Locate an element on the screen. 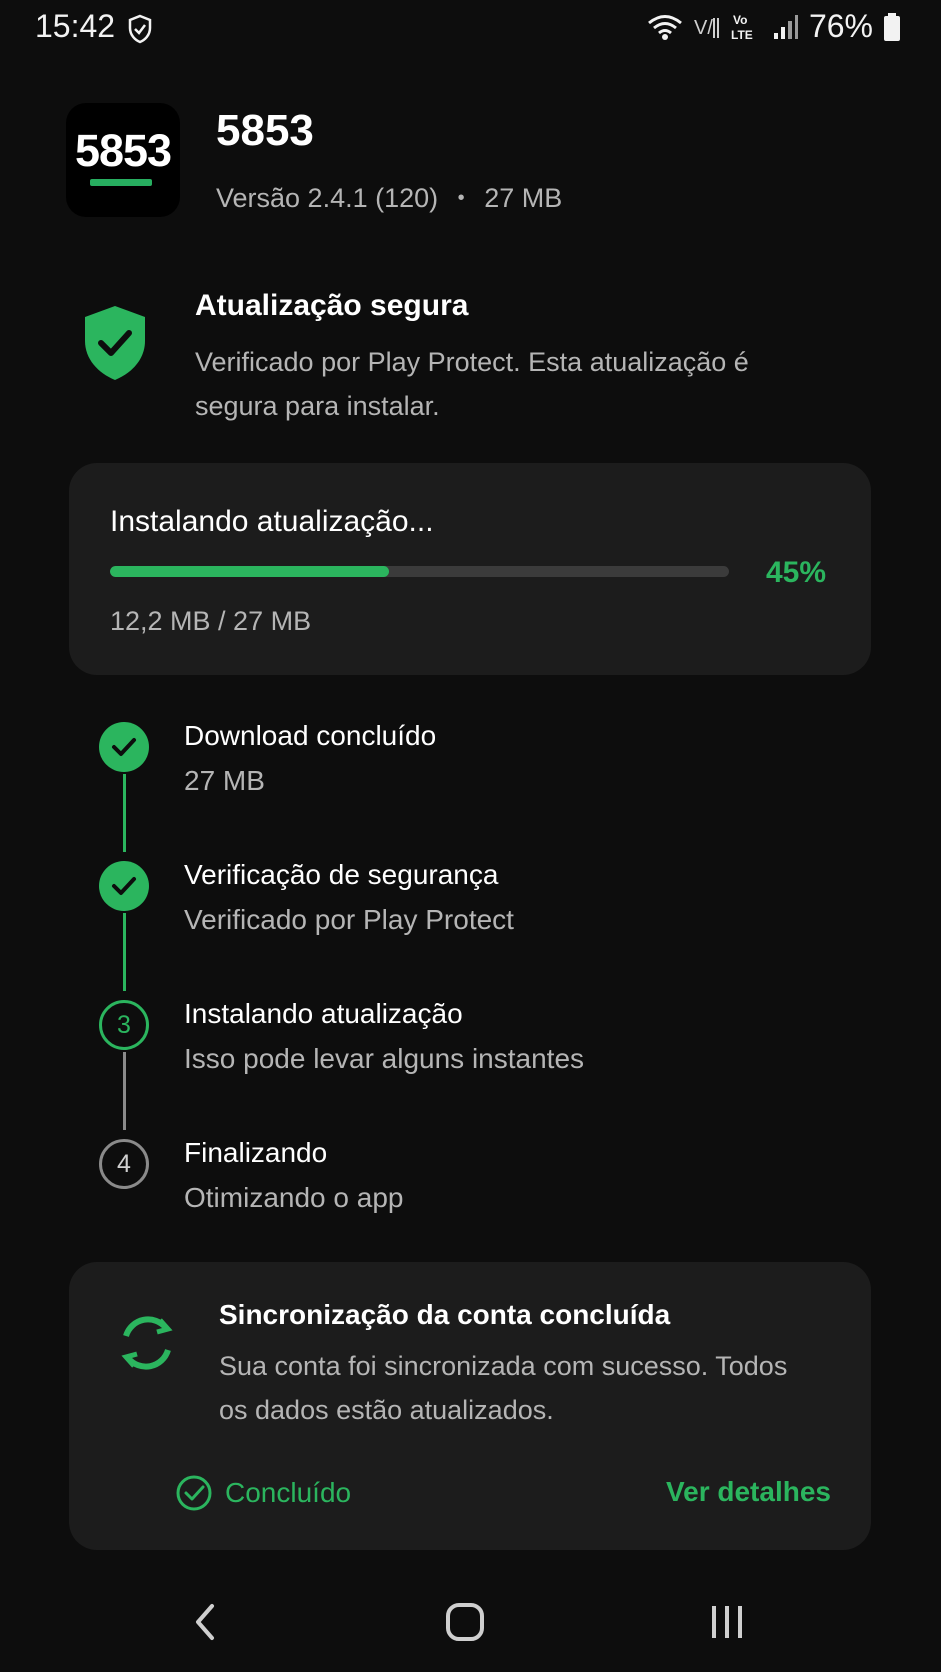 The height and width of the screenshot is (1672, 941). recents-button is located at coordinates (727, 1622).